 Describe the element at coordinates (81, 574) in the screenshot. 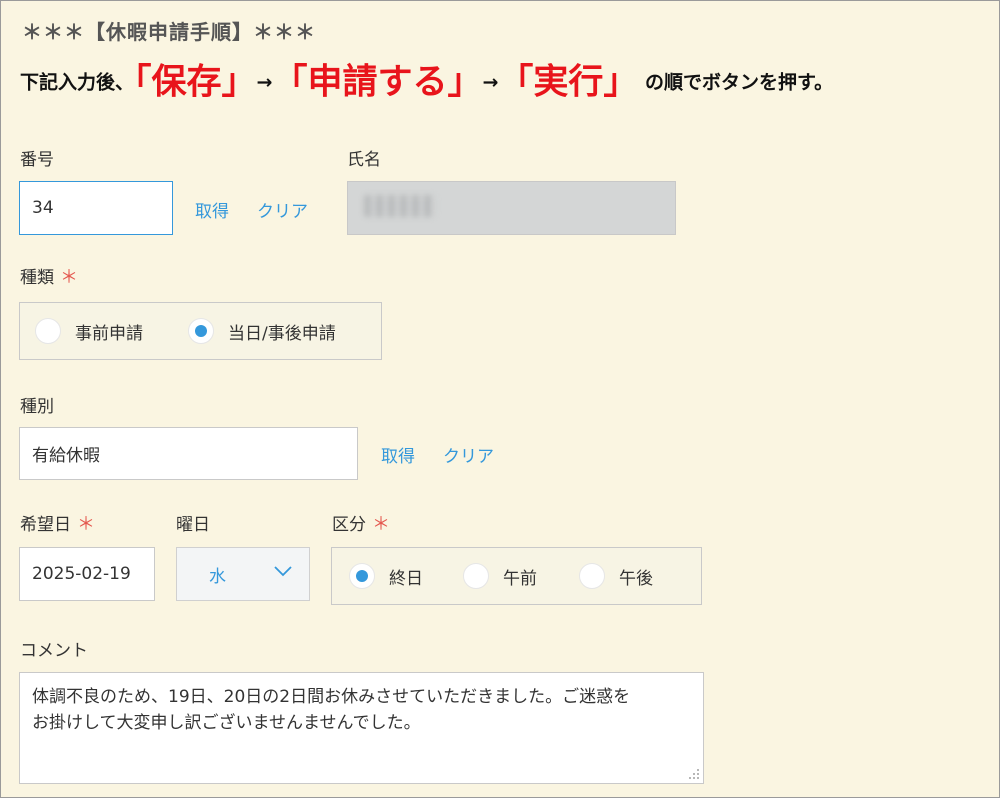

I see `desired-date-value: 2025-02-19` at that location.